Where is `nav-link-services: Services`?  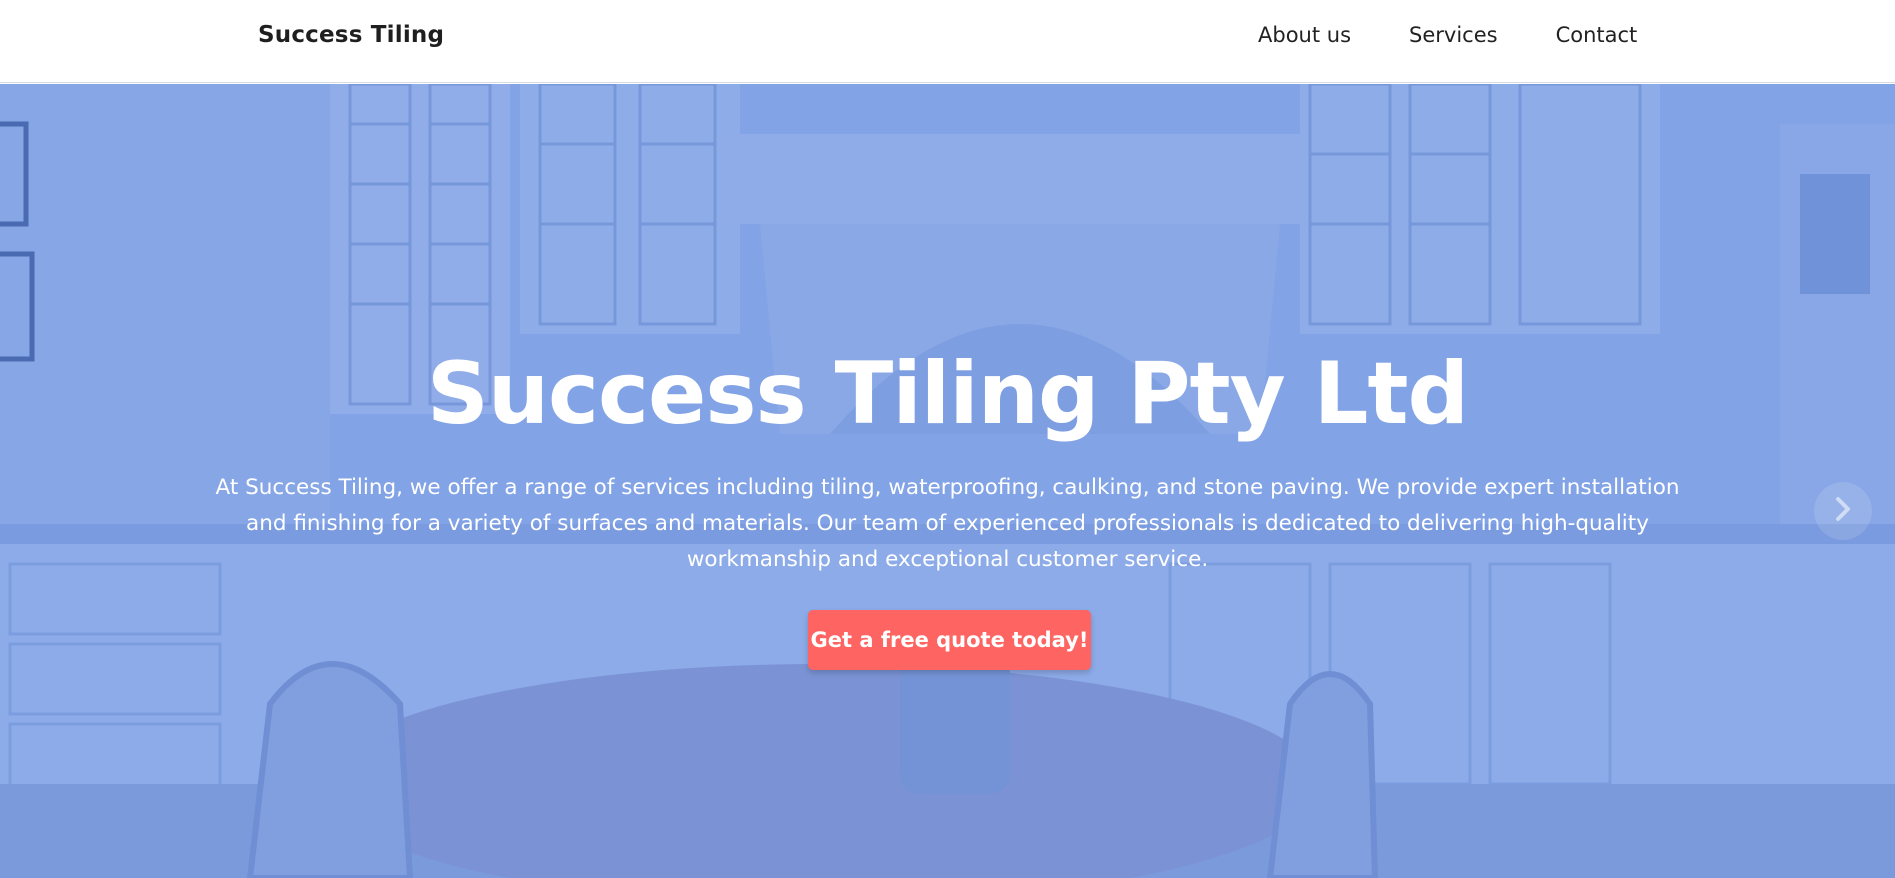 nav-link-services: Services is located at coordinates (1453, 35).